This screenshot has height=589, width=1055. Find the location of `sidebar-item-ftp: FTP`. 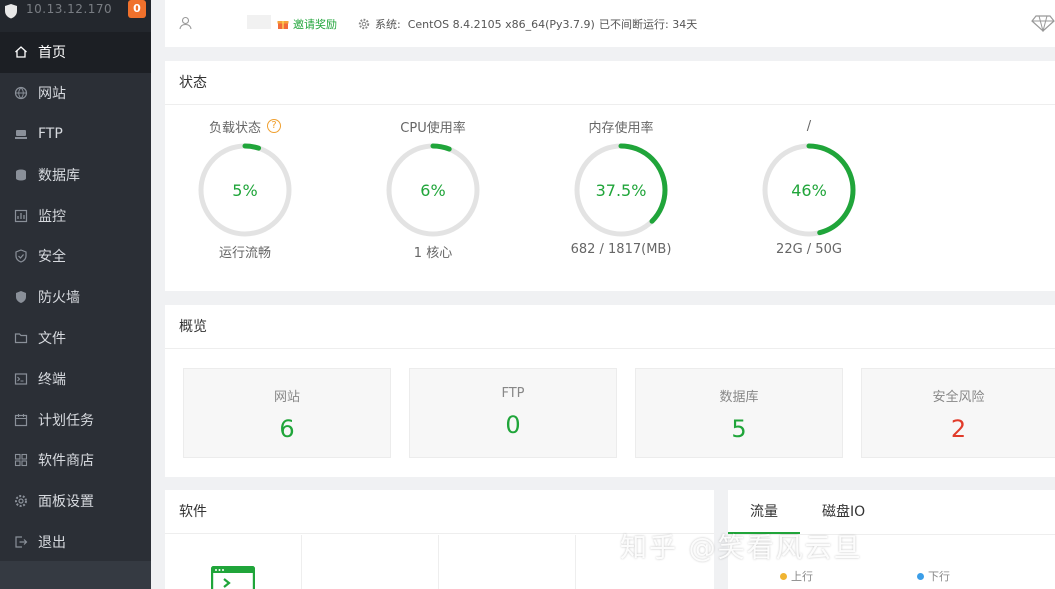

sidebar-item-ftp: FTP is located at coordinates (75, 134).